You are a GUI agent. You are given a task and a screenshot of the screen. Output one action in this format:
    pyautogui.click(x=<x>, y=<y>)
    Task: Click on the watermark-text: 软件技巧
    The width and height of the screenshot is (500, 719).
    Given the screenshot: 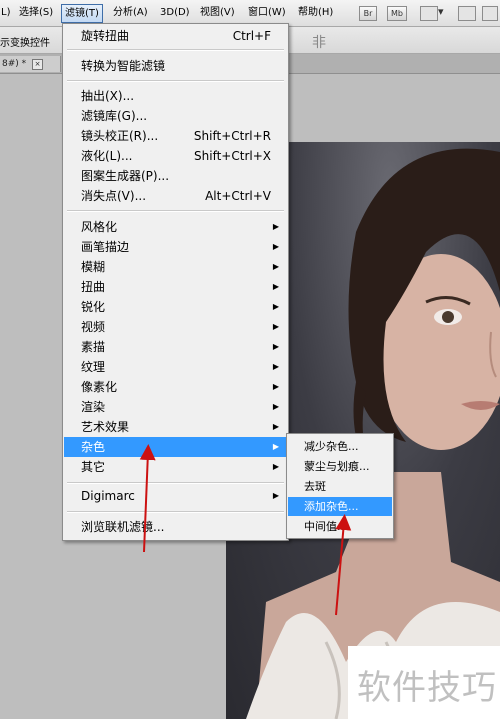 What is the action you would take?
    pyautogui.click(x=427, y=688)
    